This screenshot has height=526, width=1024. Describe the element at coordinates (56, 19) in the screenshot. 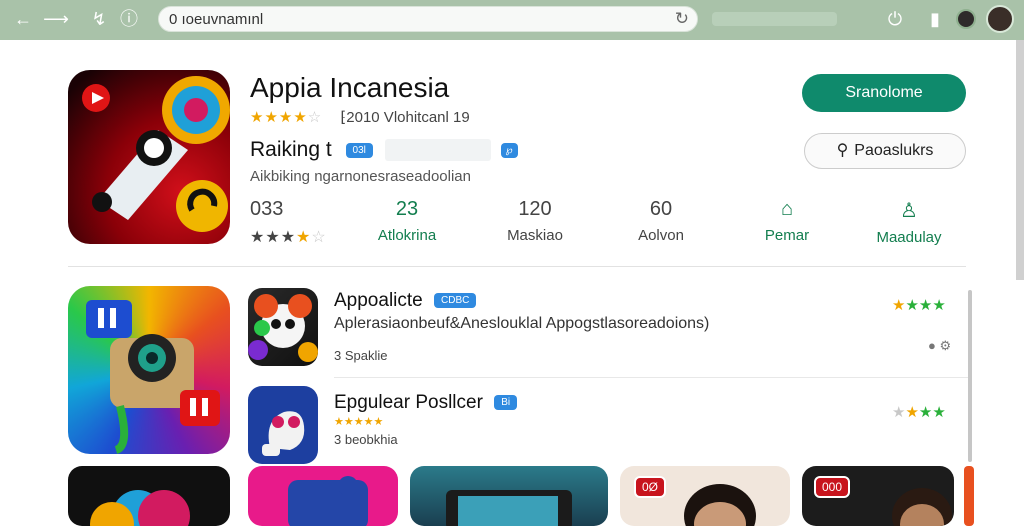

I see `forward-arrow-icon: ⟶` at that location.